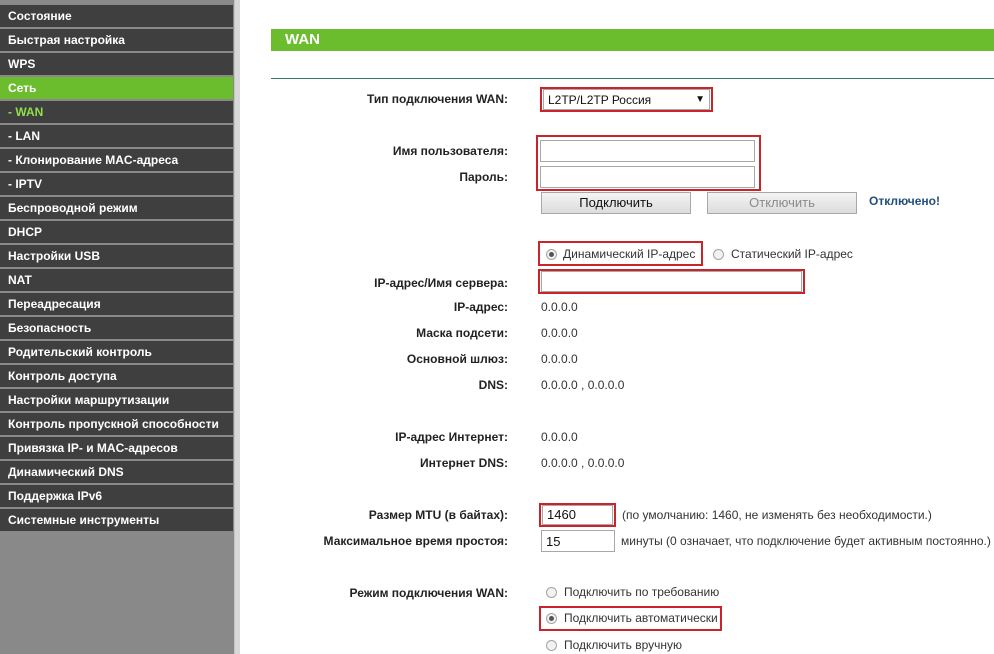 This screenshot has height=654, width=994. What do you see at coordinates (671, 281) in the screenshot?
I see `server-input` at bounding box center [671, 281].